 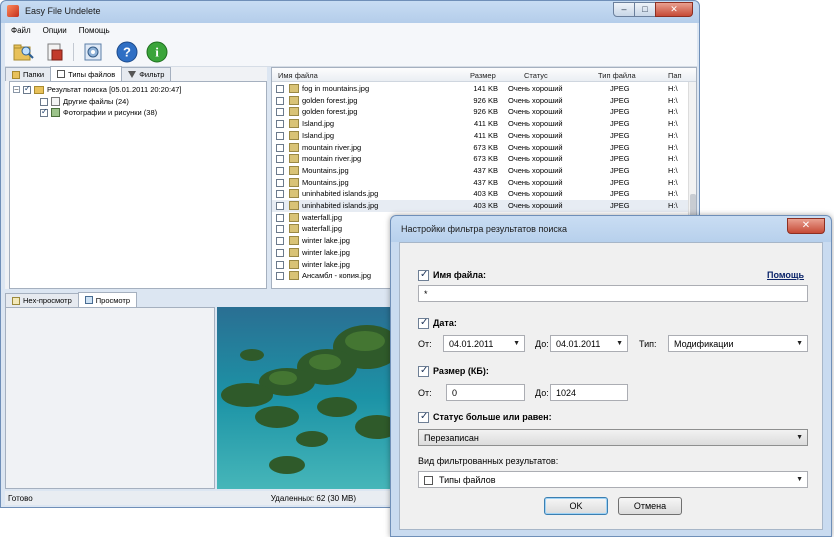 What do you see at coordinates (27, 89) in the screenshot?
I see `tree-root-checkbox` at bounding box center [27, 89].